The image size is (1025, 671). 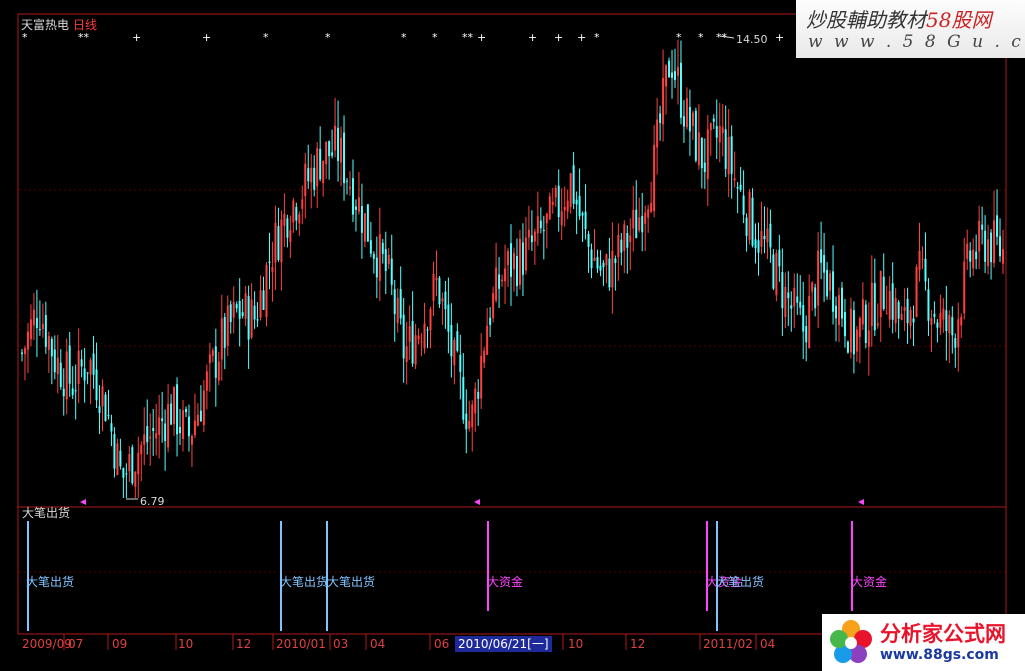 What do you see at coordinates (722, 37) in the screenshot?
I see `top-marker: **` at bounding box center [722, 37].